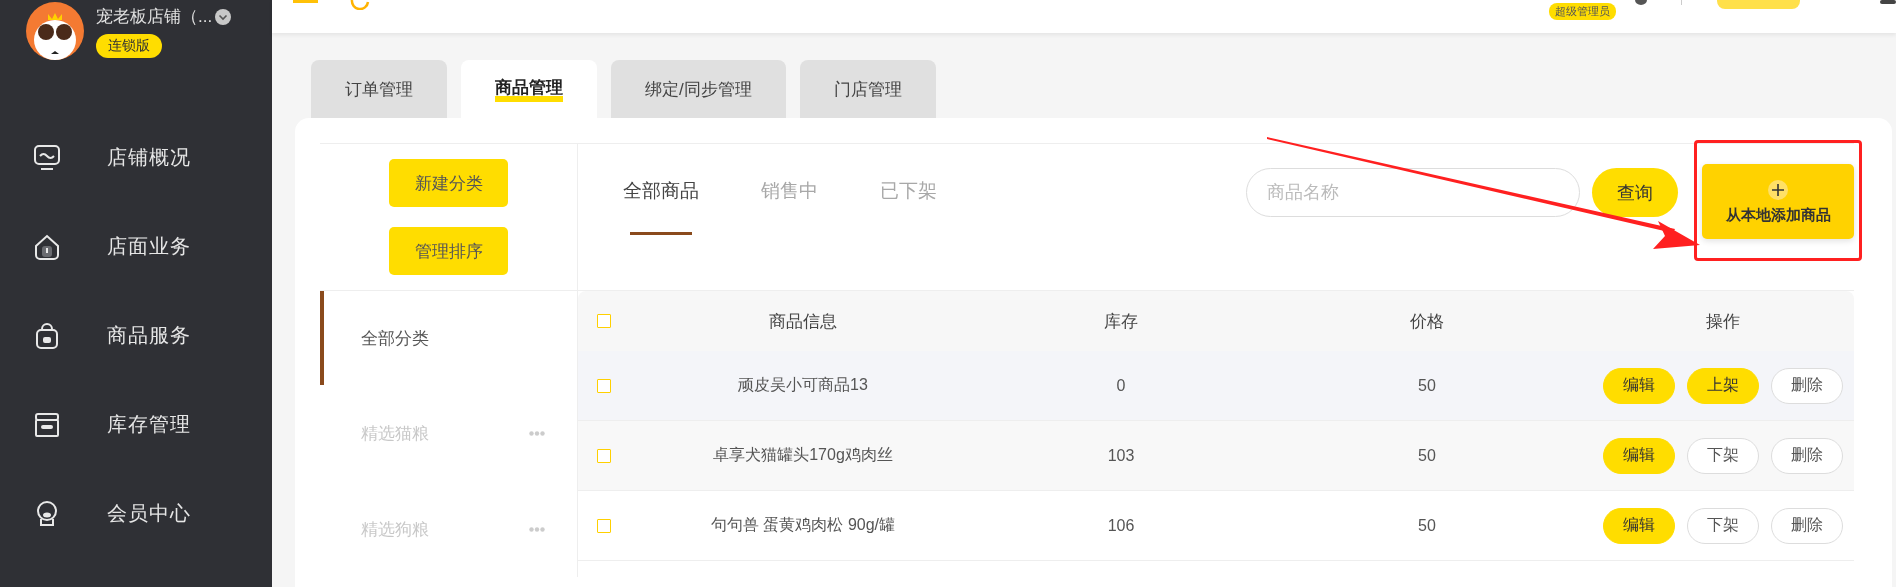 Image resolution: width=1896 pixels, height=587 pixels. I want to click on nav-item: 会员中心, so click(136, 513).